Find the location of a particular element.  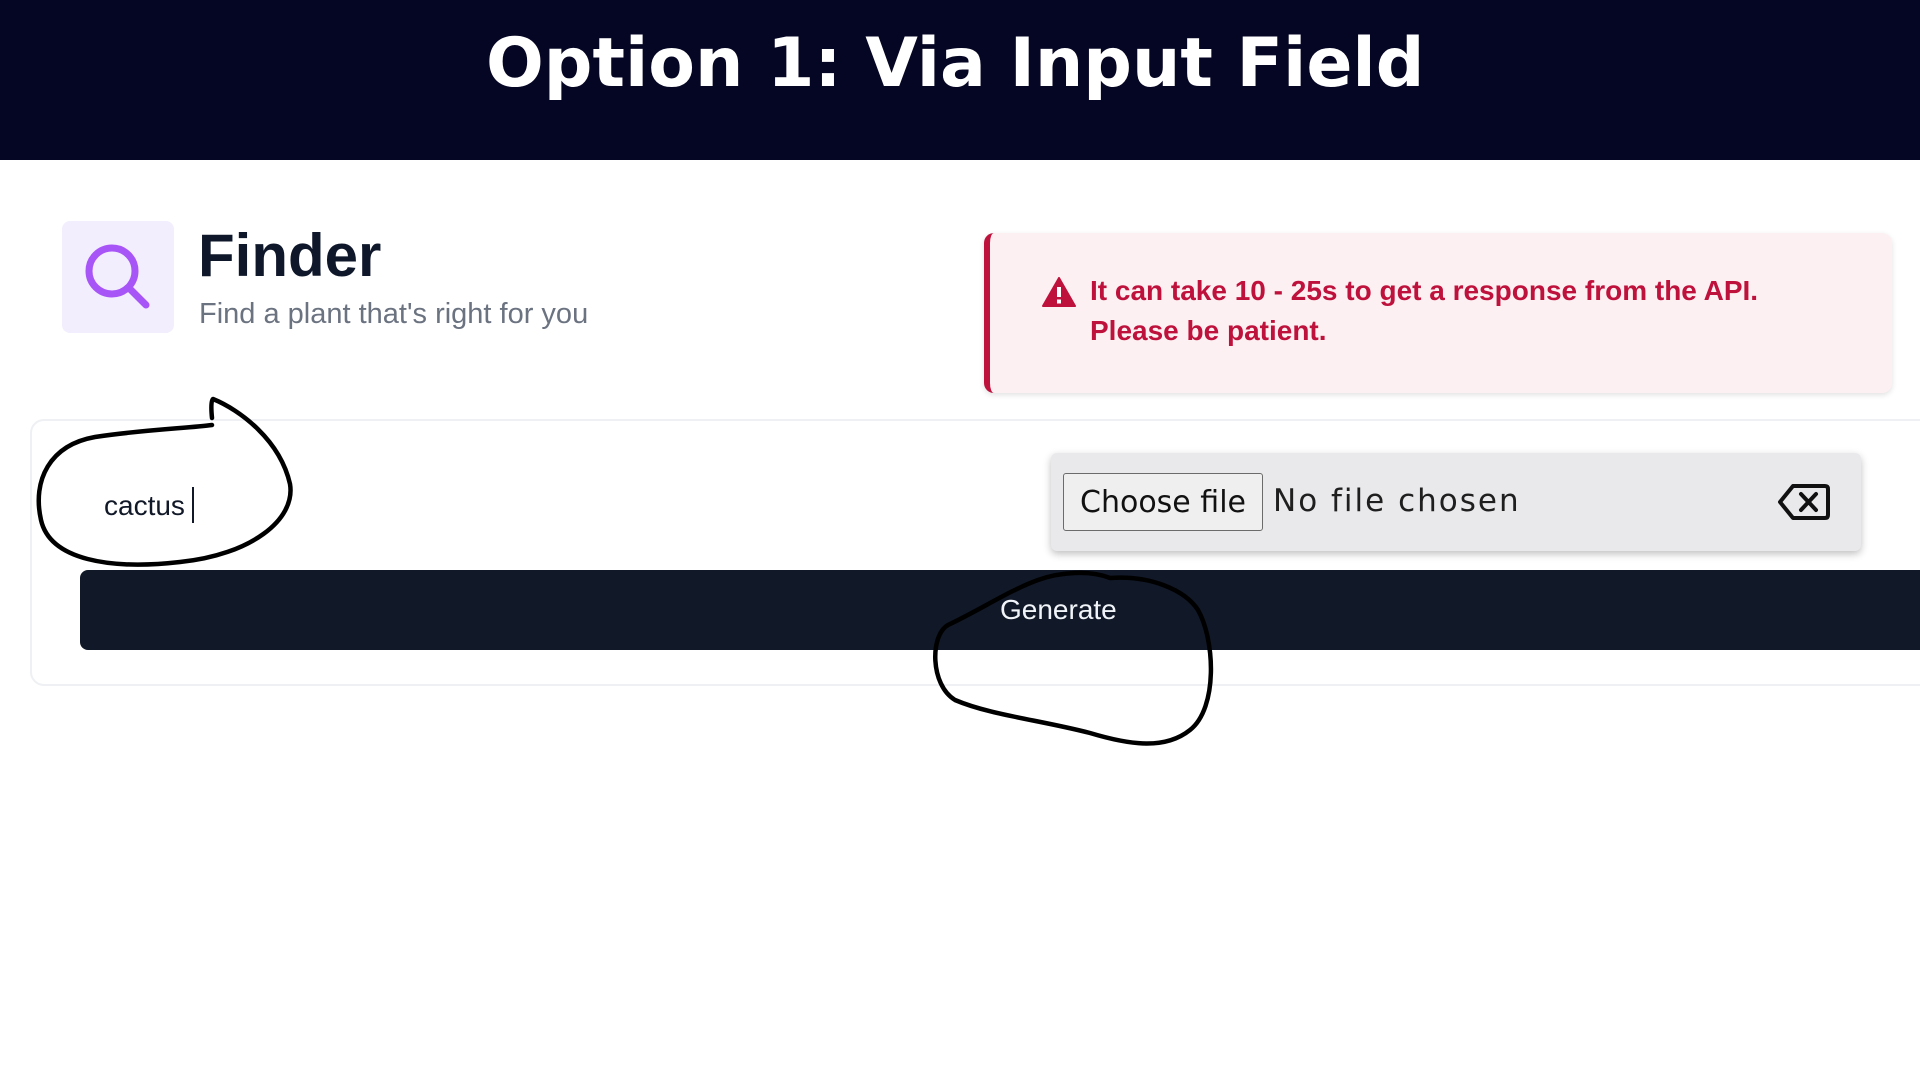

search-input is located at coordinates (377, 506).